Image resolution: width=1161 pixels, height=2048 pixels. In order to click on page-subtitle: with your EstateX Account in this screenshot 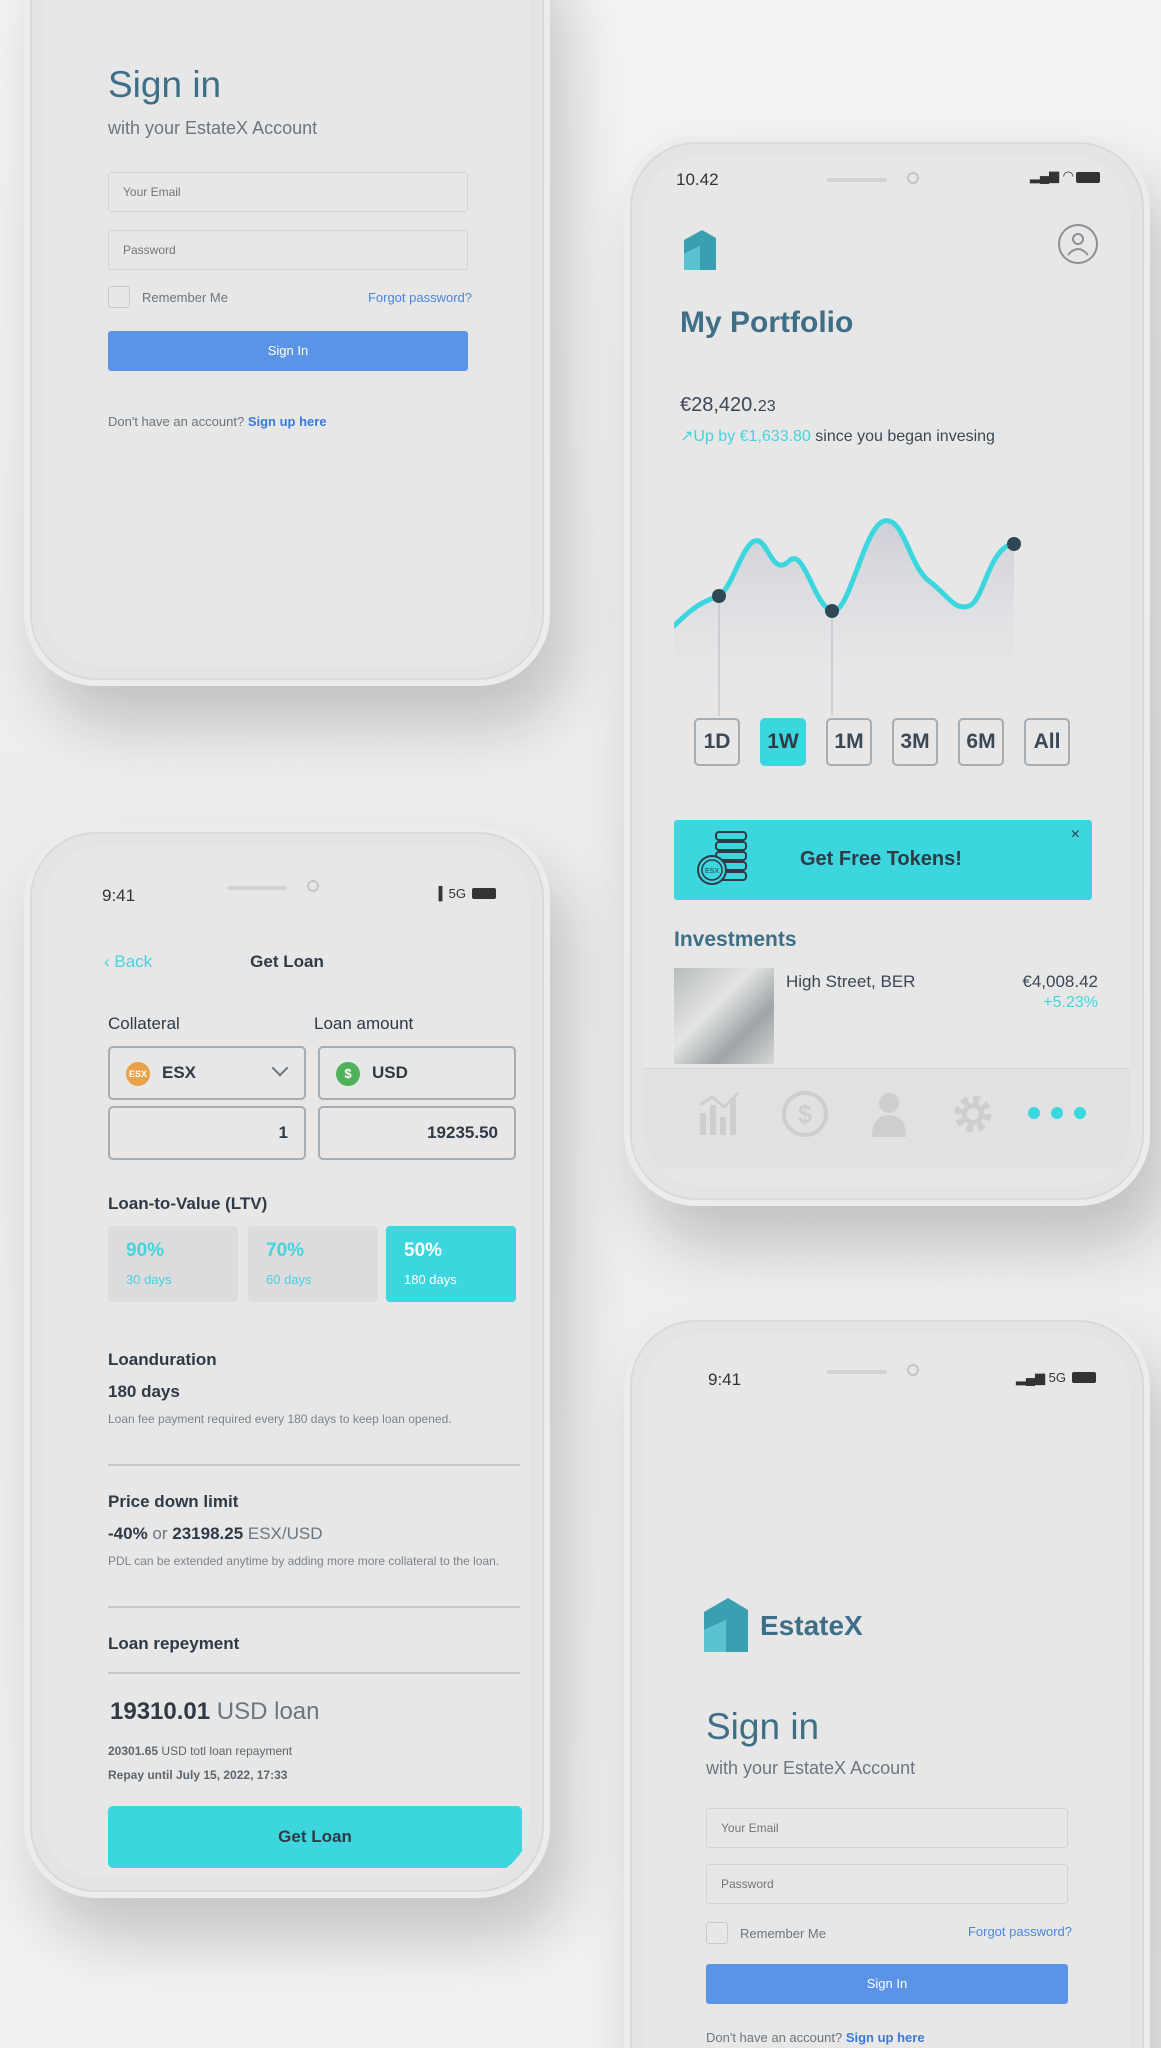, I will do `click(213, 128)`.